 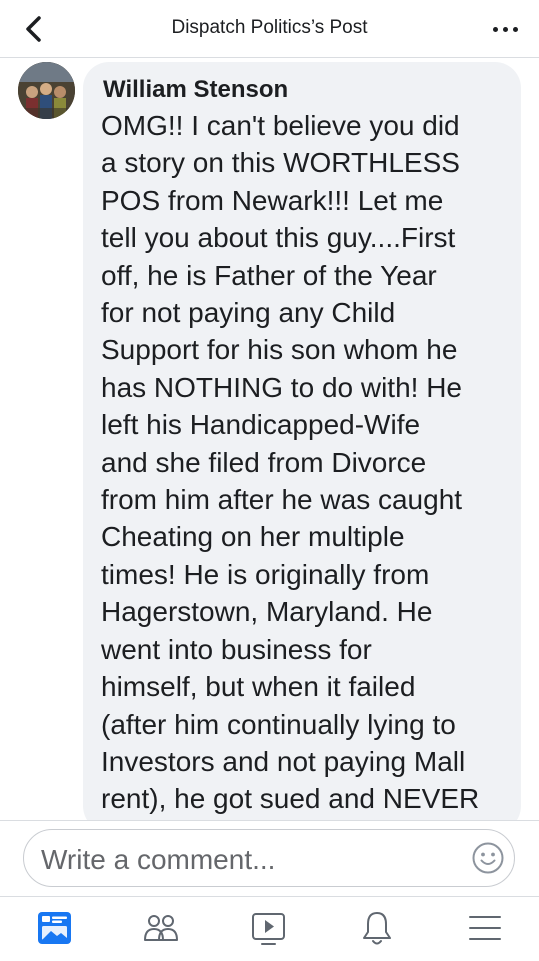 I want to click on menu-icon, so click(x=485, y=928).